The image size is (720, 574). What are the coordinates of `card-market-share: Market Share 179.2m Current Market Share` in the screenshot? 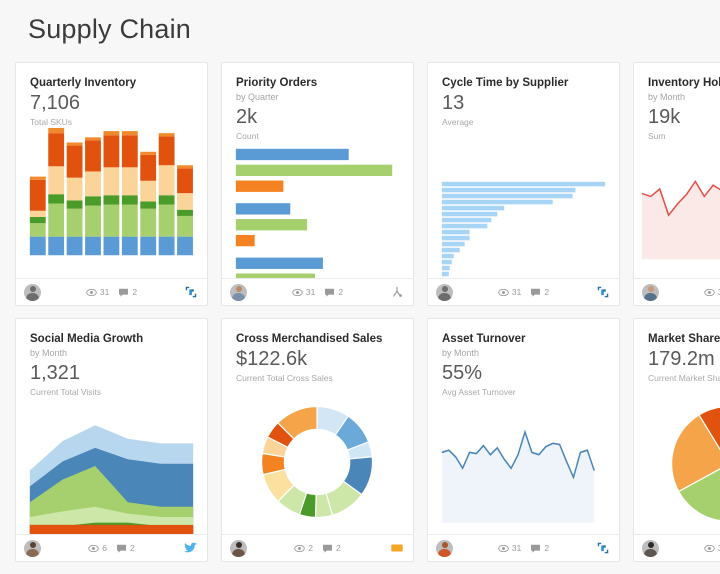 It's located at (676, 440).